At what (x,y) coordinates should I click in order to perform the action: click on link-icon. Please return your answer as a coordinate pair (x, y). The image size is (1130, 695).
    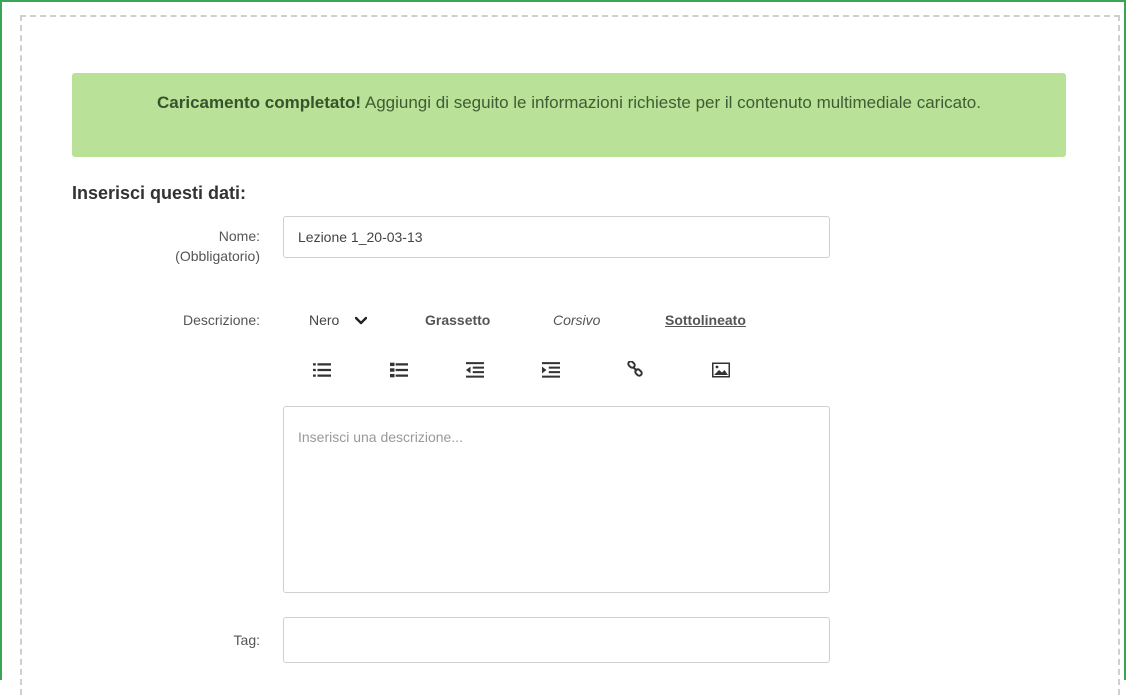
    Looking at the image, I should click on (635, 369).